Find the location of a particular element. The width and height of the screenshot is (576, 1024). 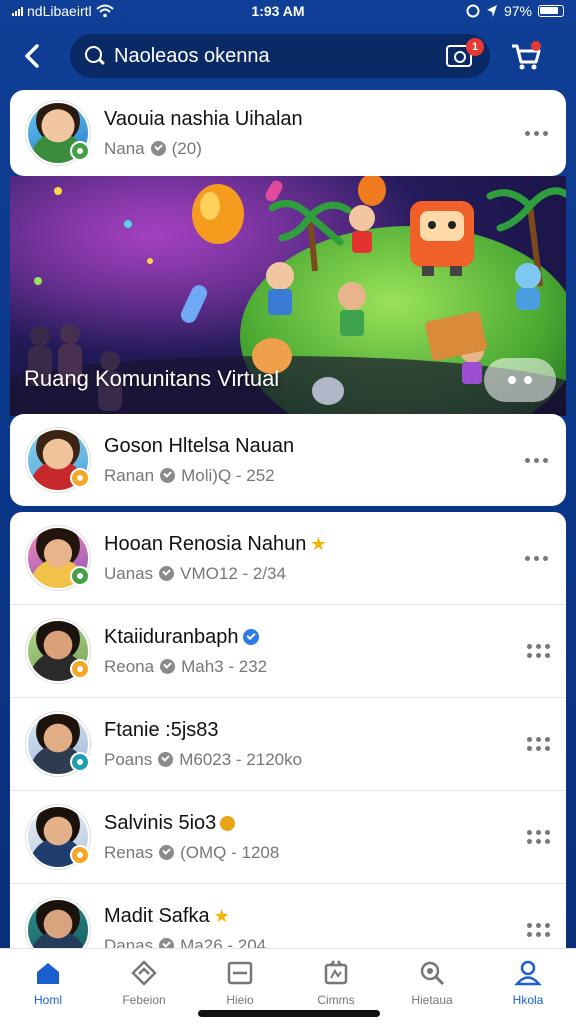

nav-home: Homl is located at coordinates (48, 986).